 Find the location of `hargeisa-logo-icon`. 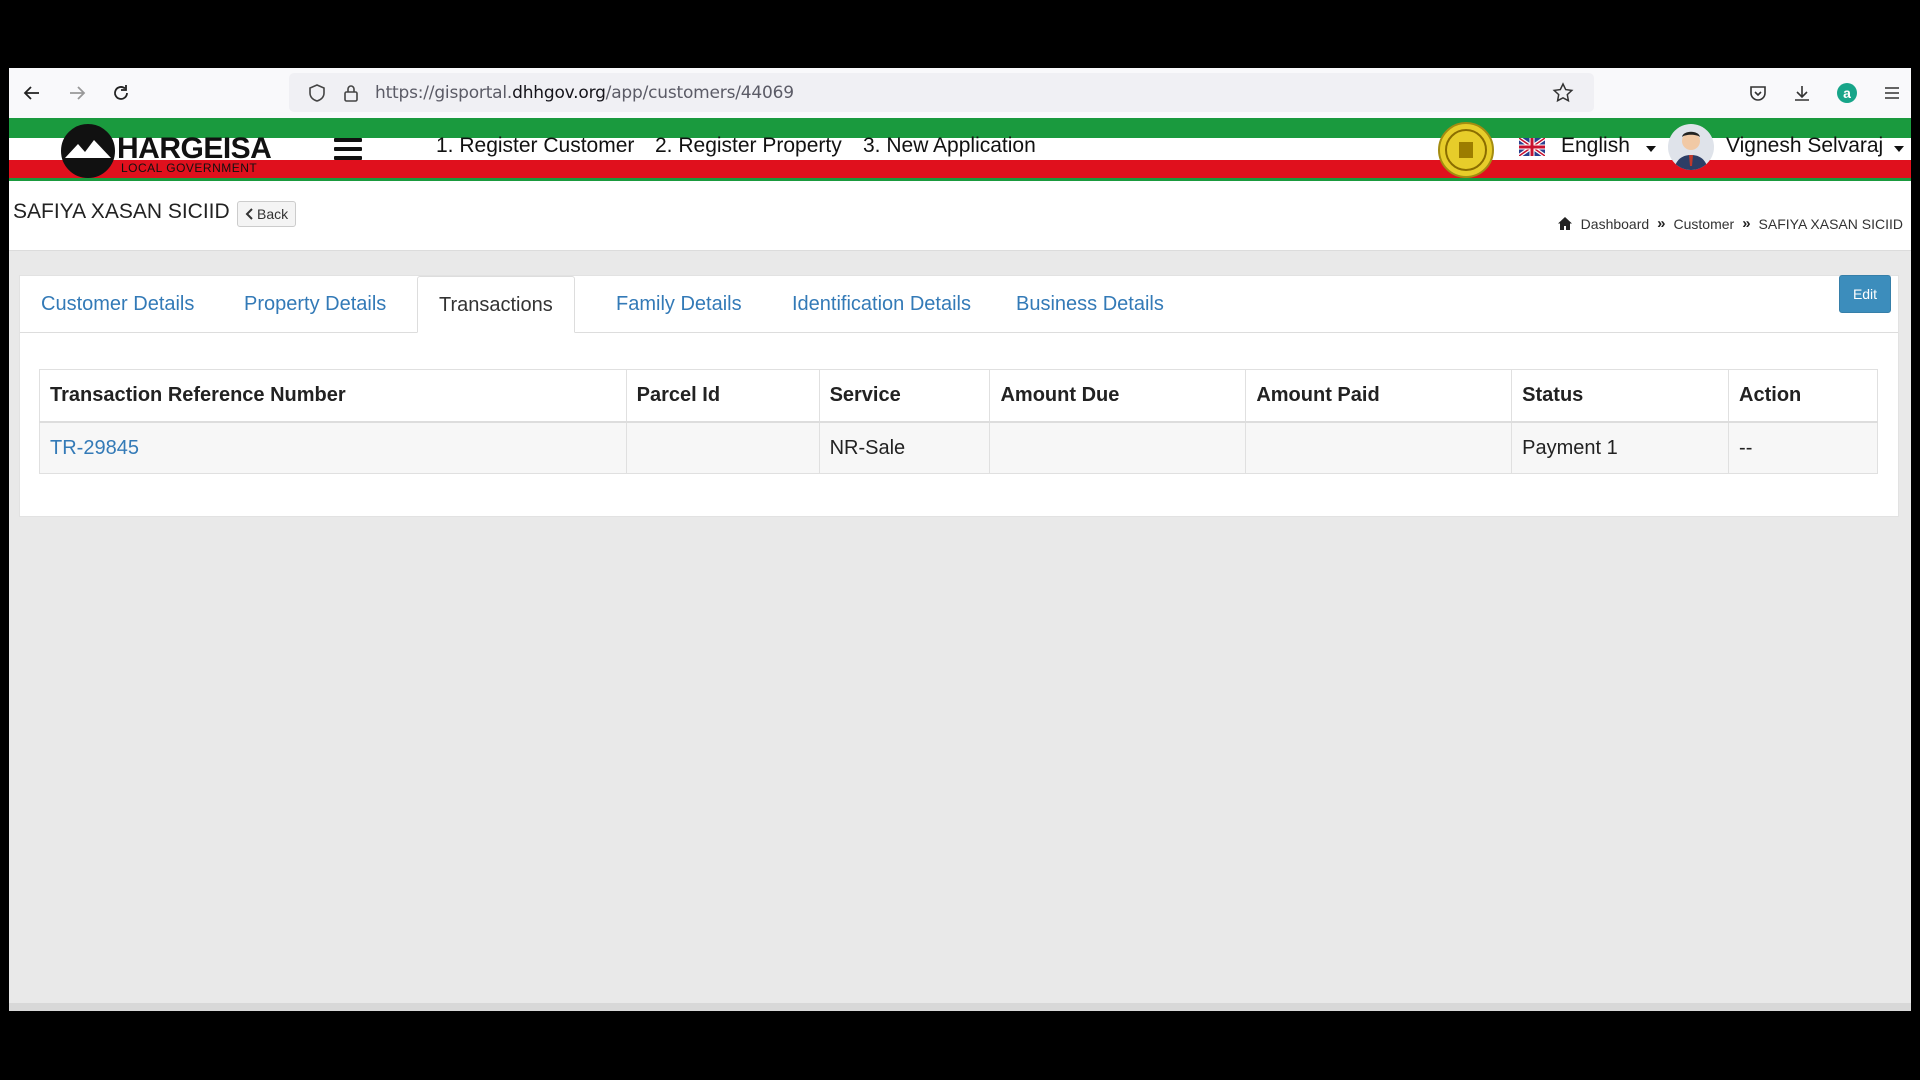

hargeisa-logo-icon is located at coordinates (88, 151).